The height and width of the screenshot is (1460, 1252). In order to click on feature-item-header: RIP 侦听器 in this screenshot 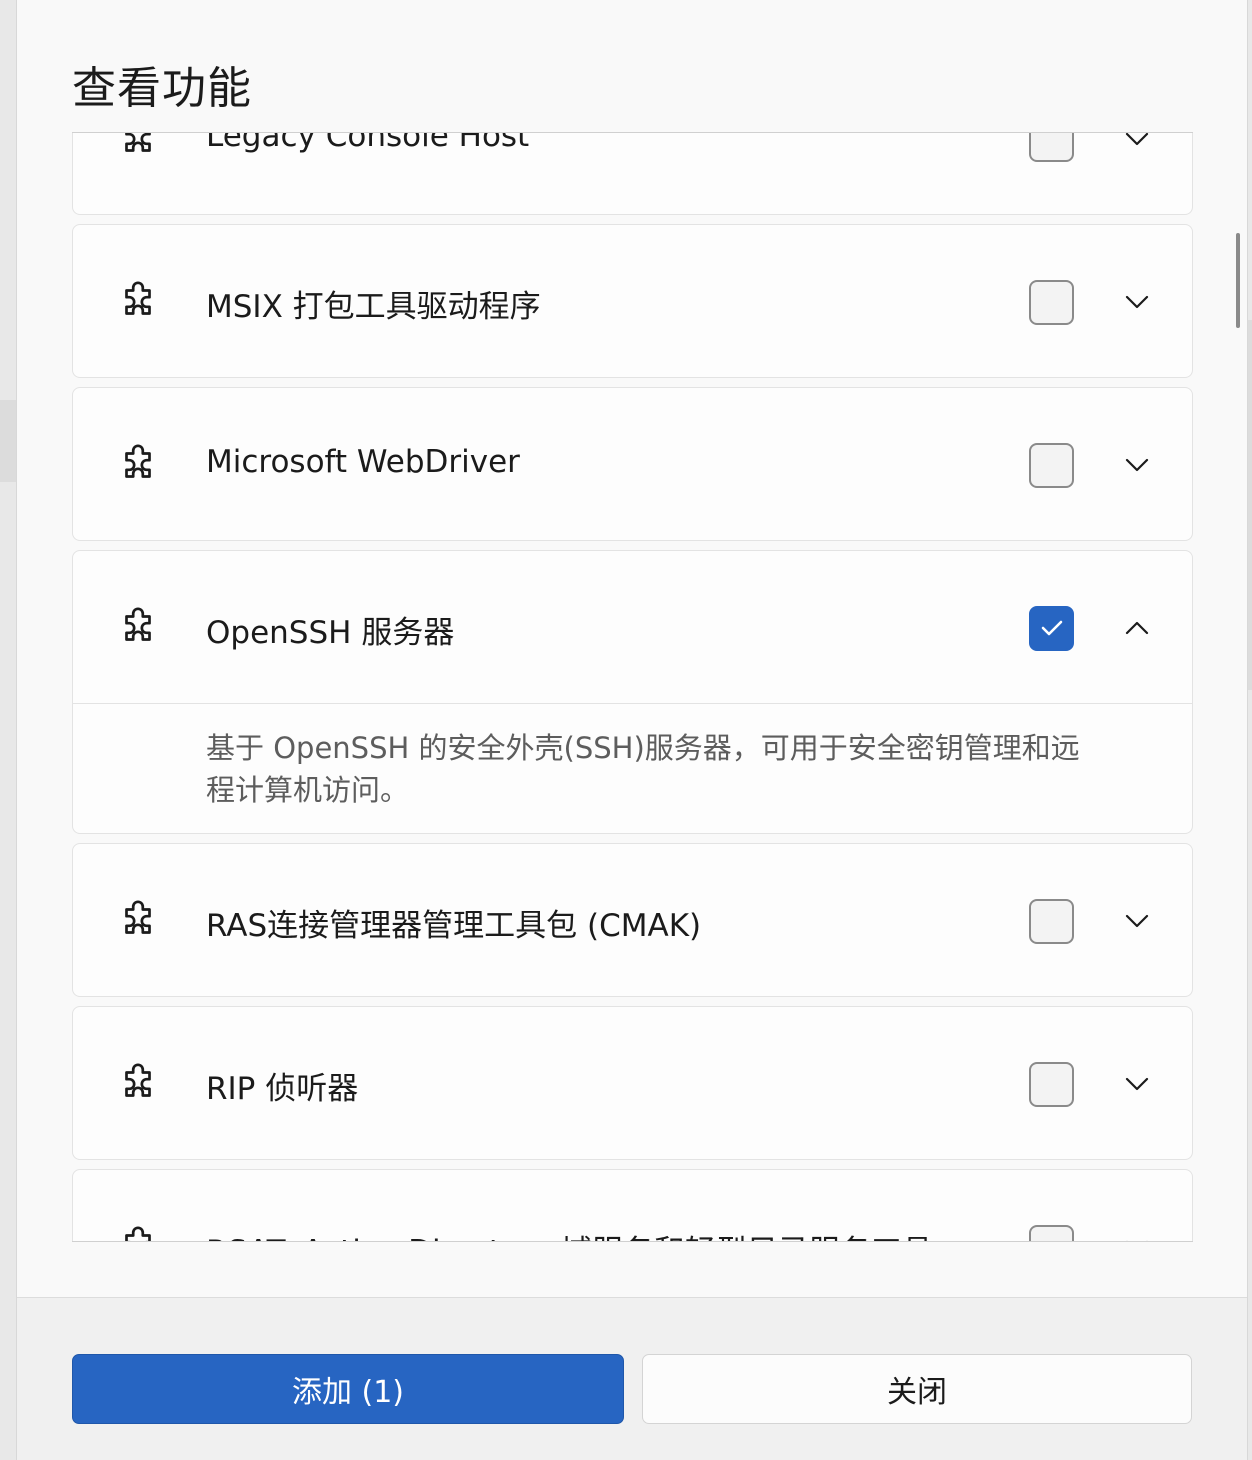, I will do `click(632, 1083)`.